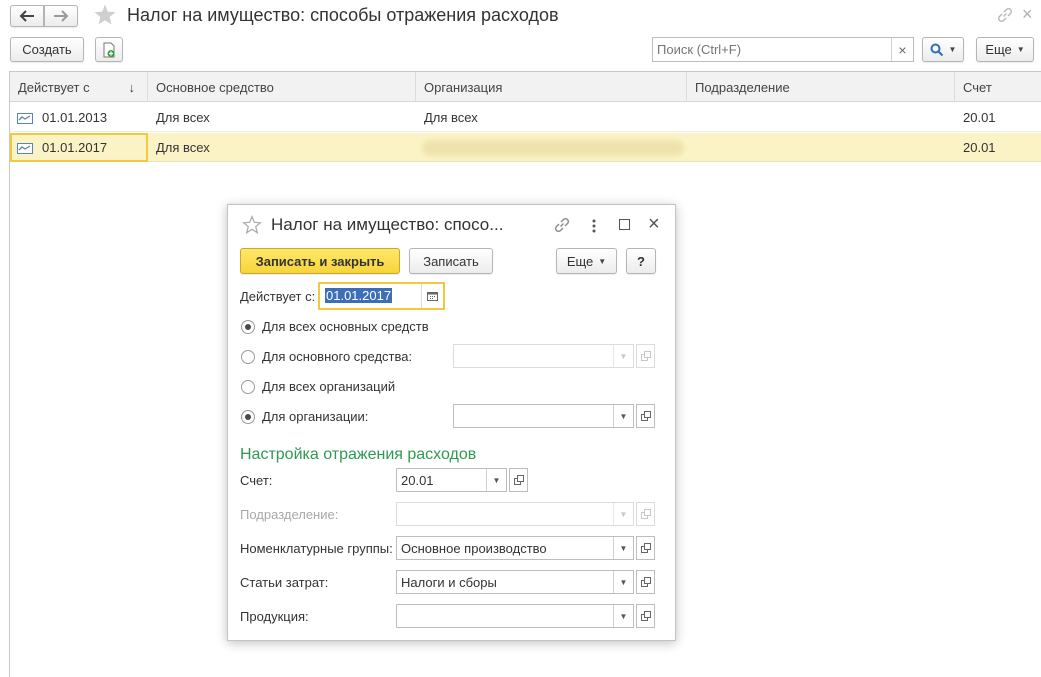 The image size is (1041, 677). I want to click on more-actions-icon, so click(594, 226).